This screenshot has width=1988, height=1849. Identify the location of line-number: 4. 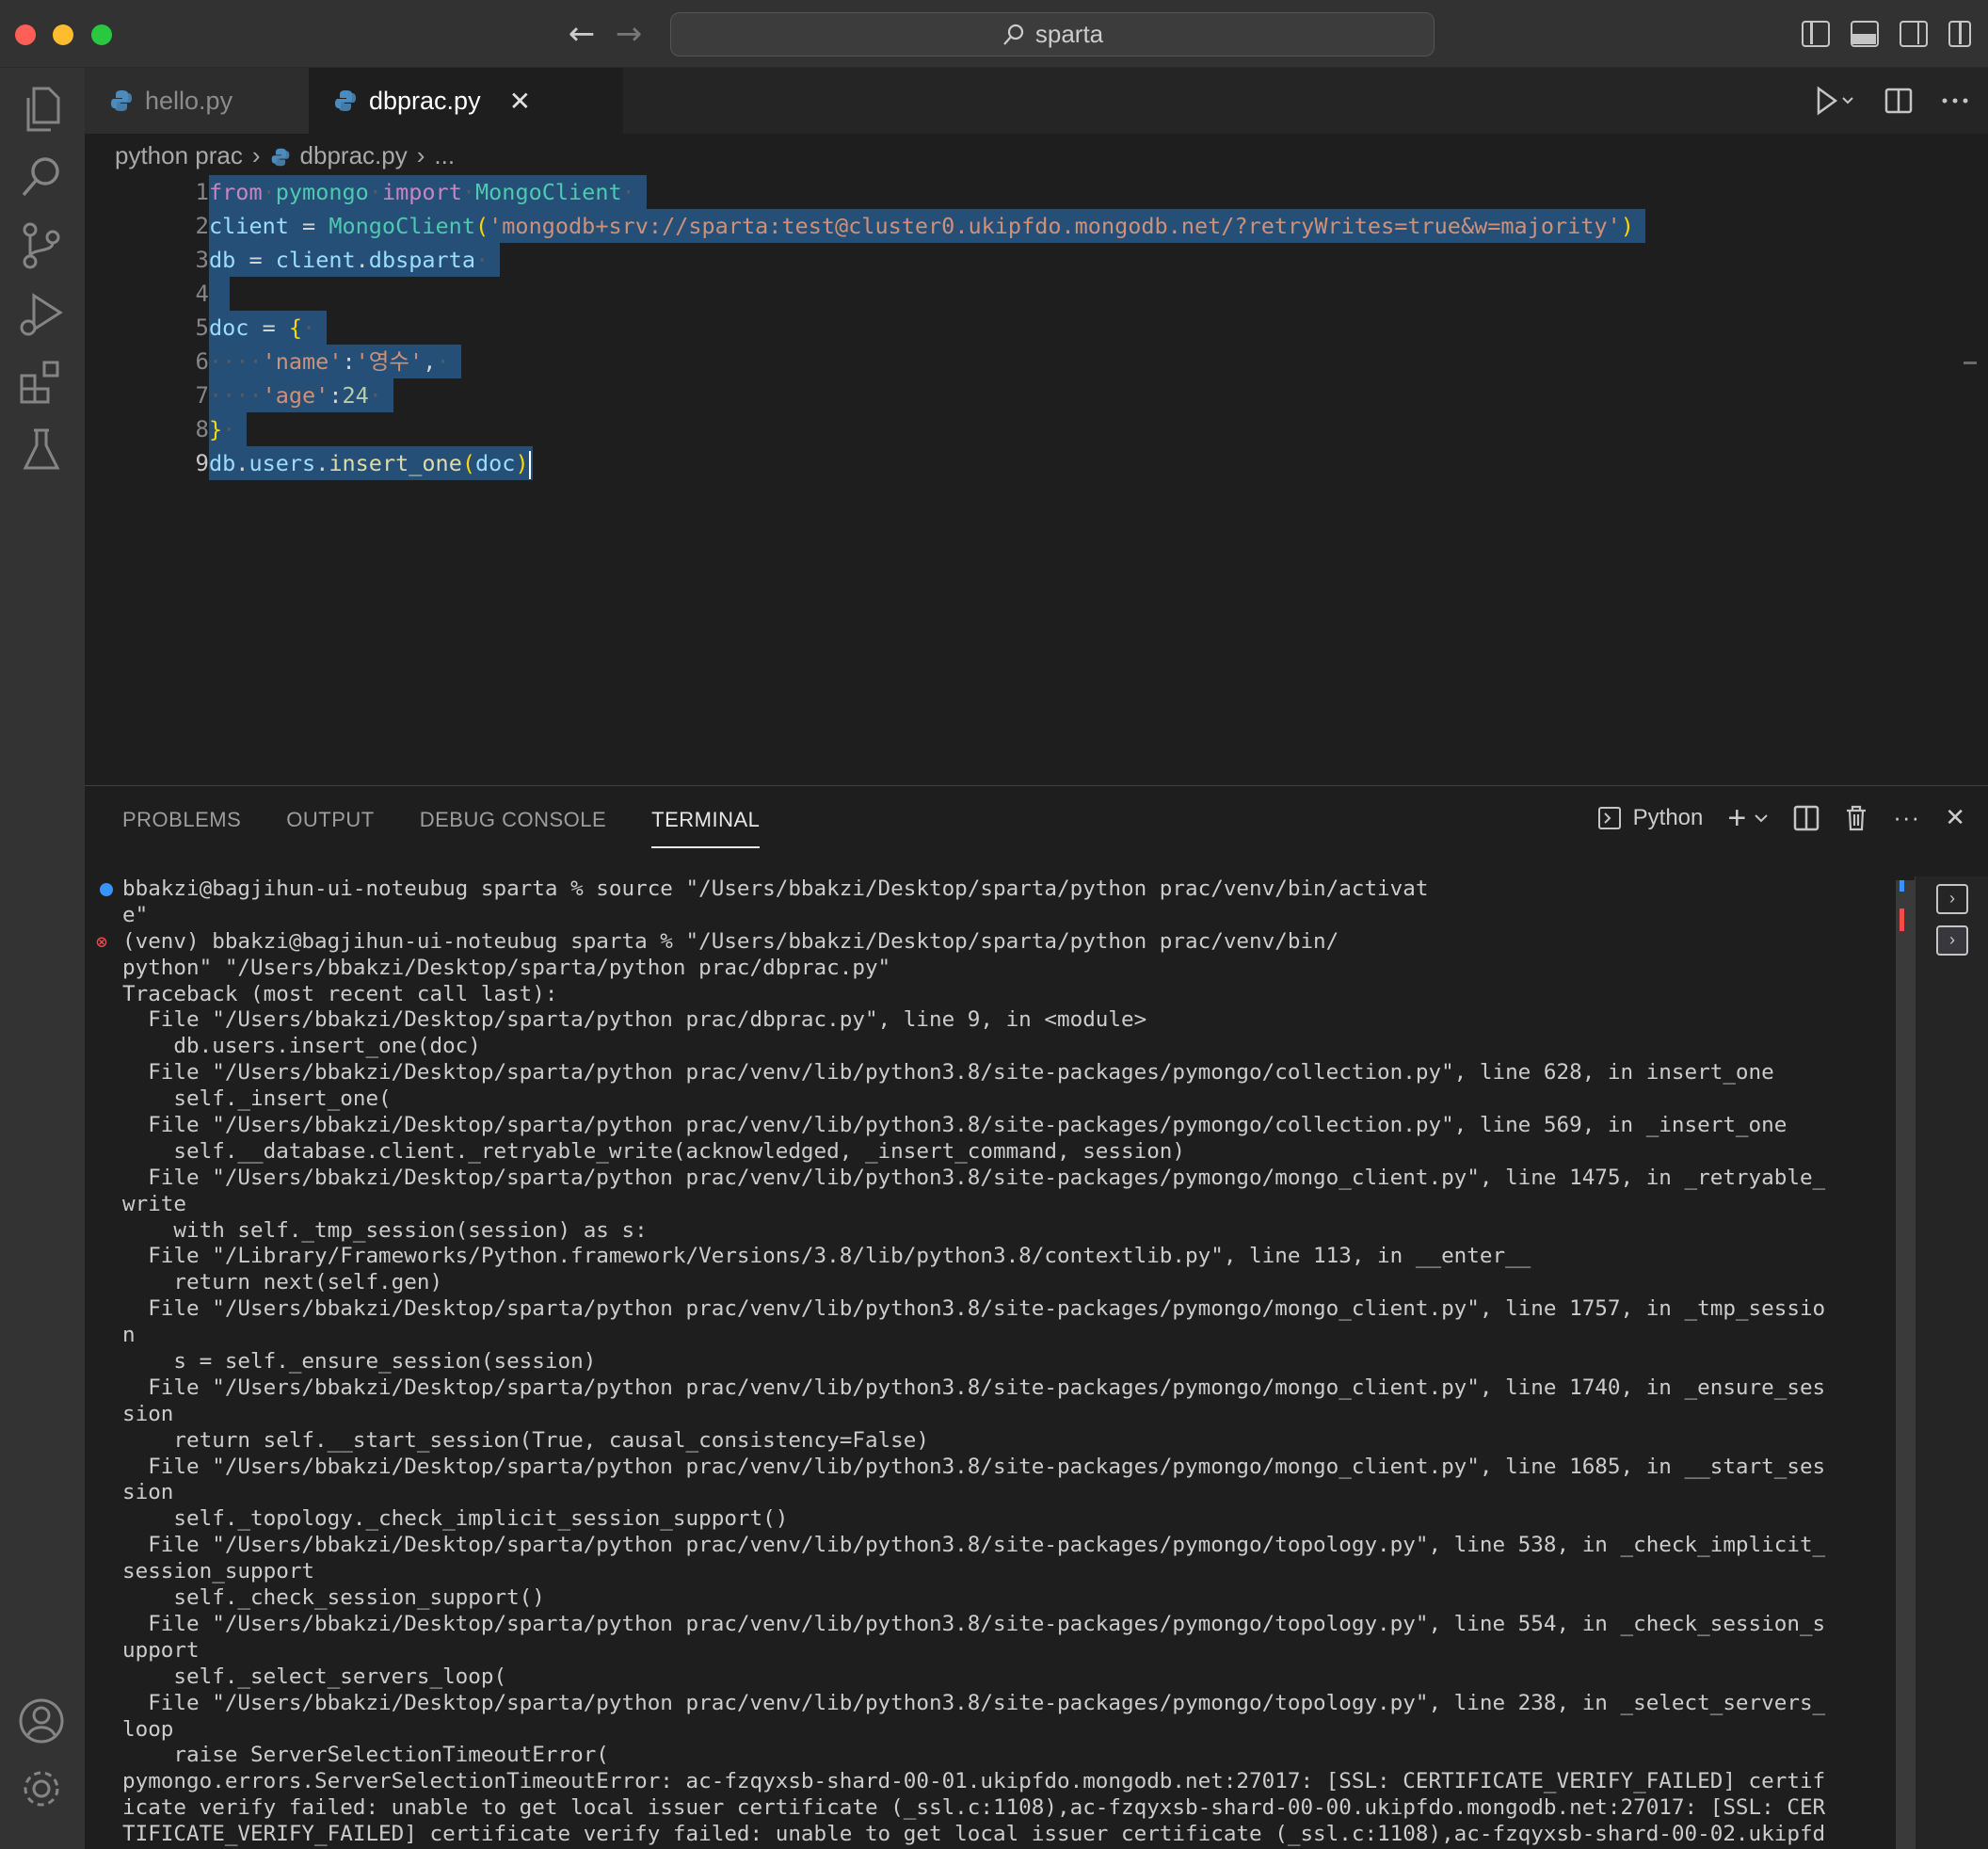
(202, 294).